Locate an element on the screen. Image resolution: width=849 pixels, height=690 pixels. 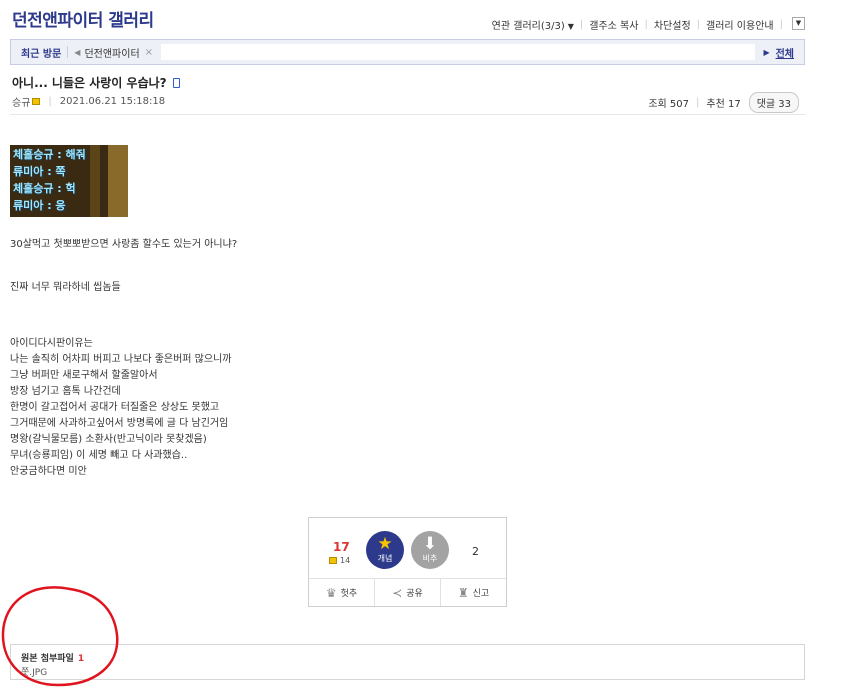
comment-count-button: 댓글 33 is located at coordinates (773, 102).